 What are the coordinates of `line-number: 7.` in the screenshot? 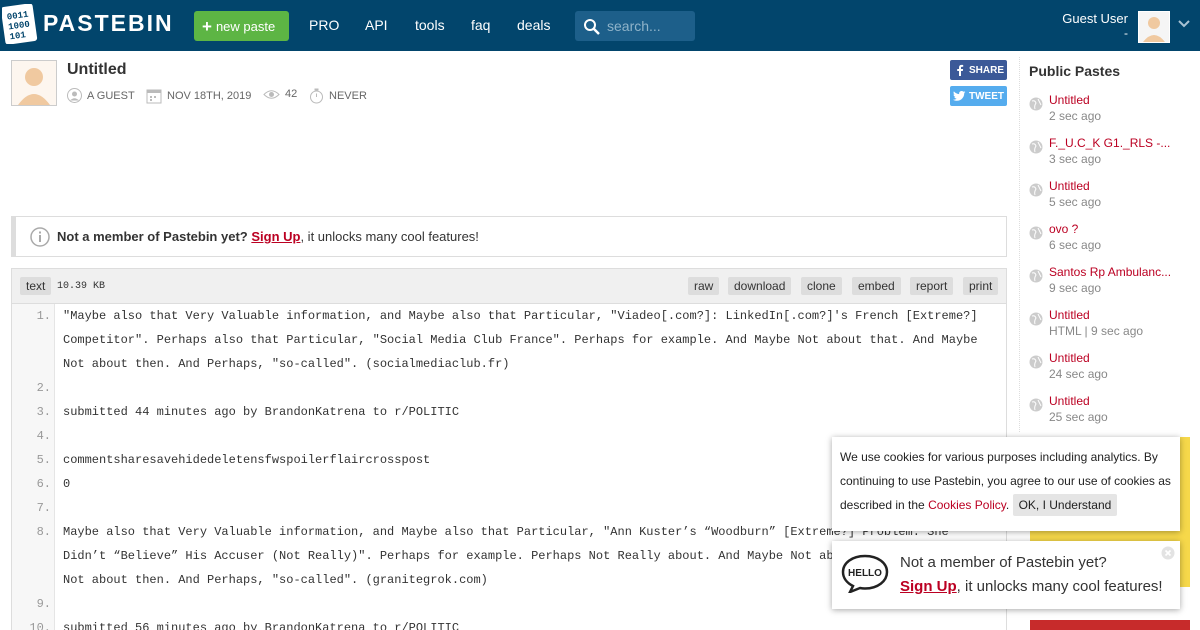 It's located at (43, 508).